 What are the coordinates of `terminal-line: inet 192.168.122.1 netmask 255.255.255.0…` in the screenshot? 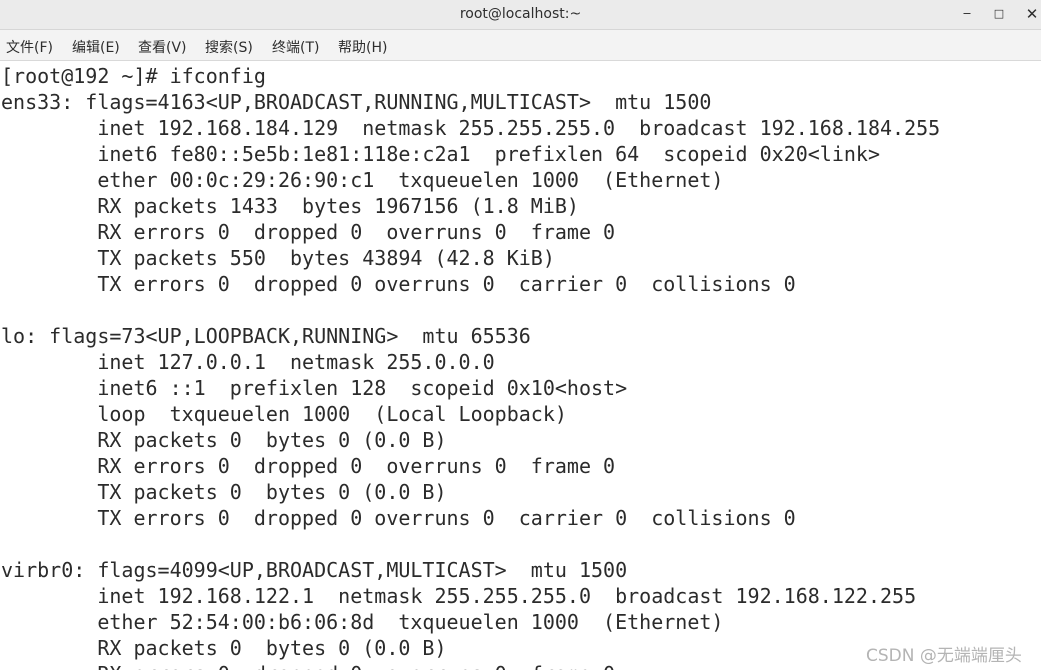 It's located at (459, 596).